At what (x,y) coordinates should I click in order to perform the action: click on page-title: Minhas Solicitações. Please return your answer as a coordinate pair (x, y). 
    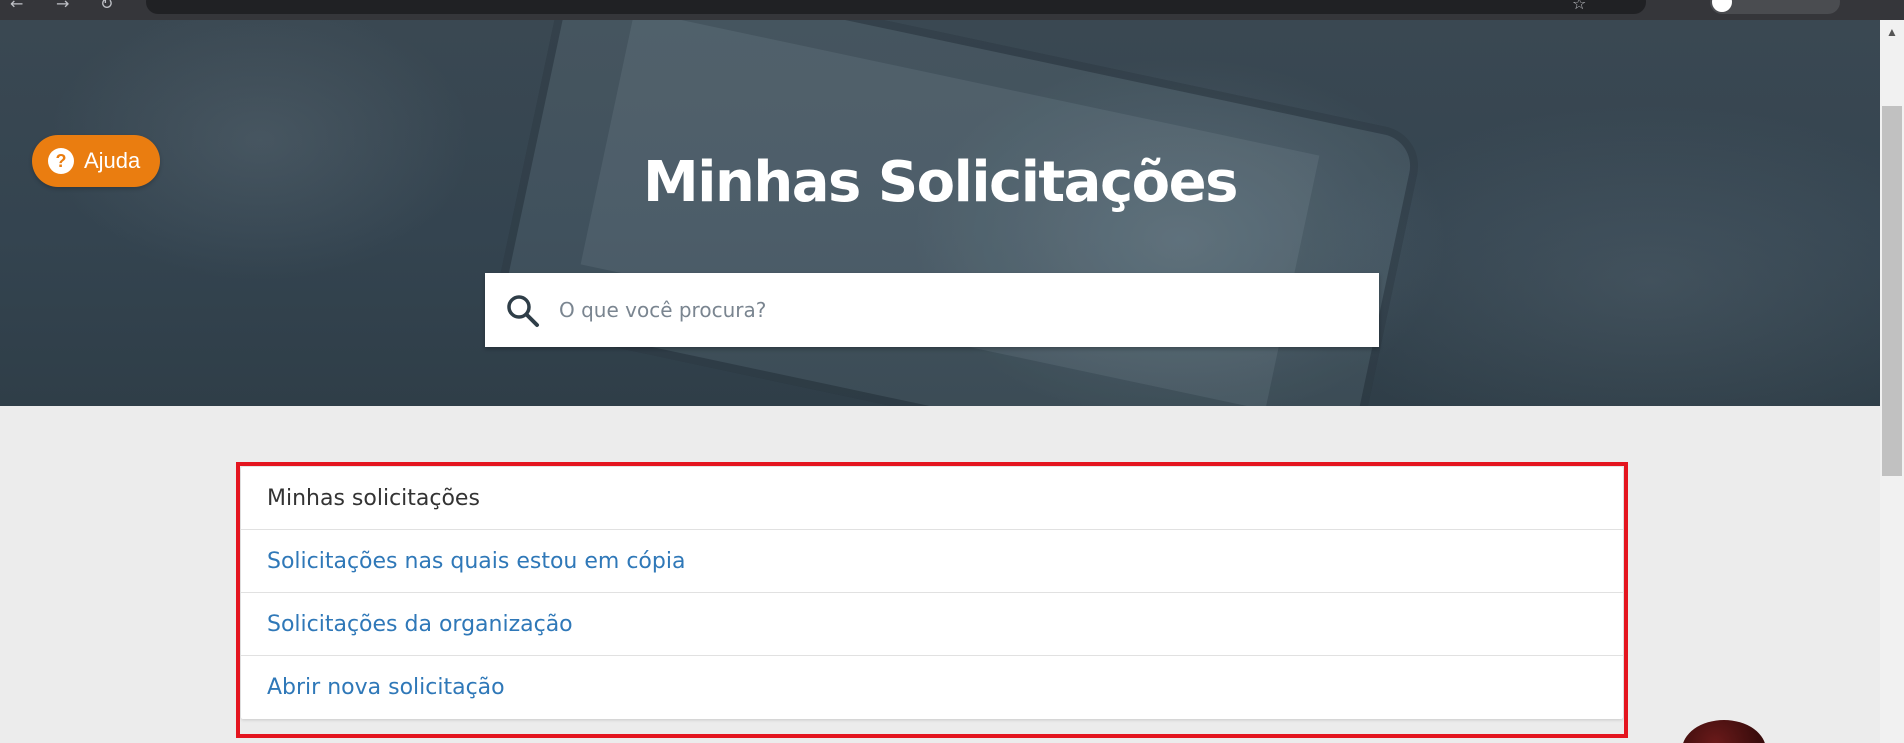
    Looking at the image, I should click on (940, 182).